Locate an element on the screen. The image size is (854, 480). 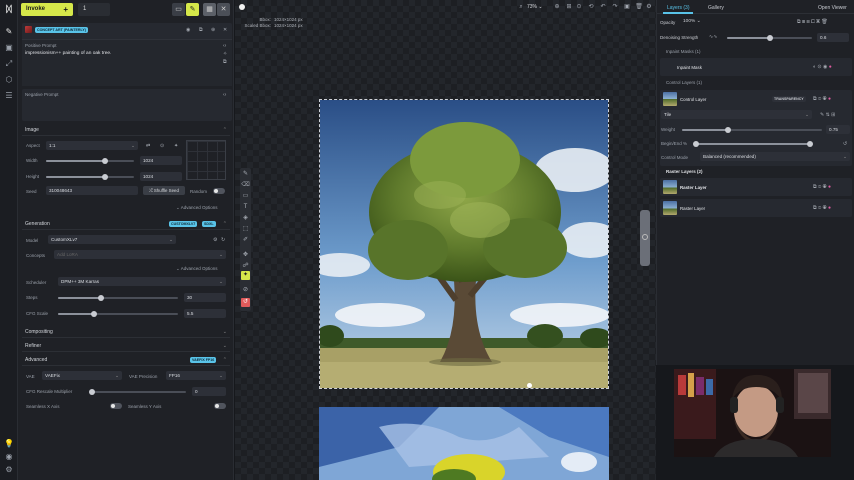
hand-tool-icon: ☍ is located at coordinates (245, 266).